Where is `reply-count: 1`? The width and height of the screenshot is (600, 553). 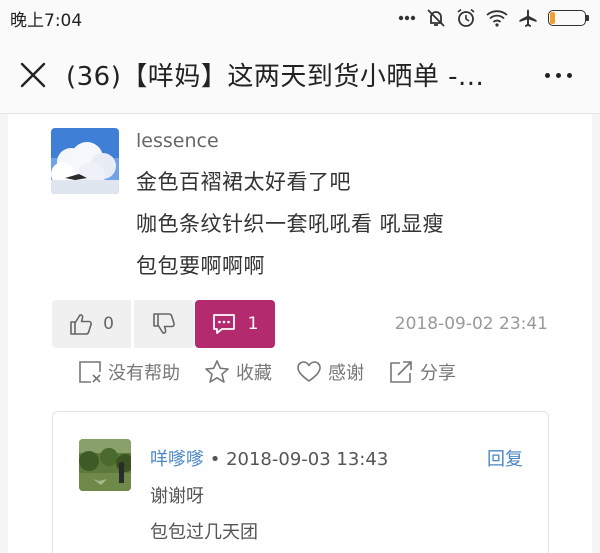 reply-count: 1 is located at coordinates (253, 324).